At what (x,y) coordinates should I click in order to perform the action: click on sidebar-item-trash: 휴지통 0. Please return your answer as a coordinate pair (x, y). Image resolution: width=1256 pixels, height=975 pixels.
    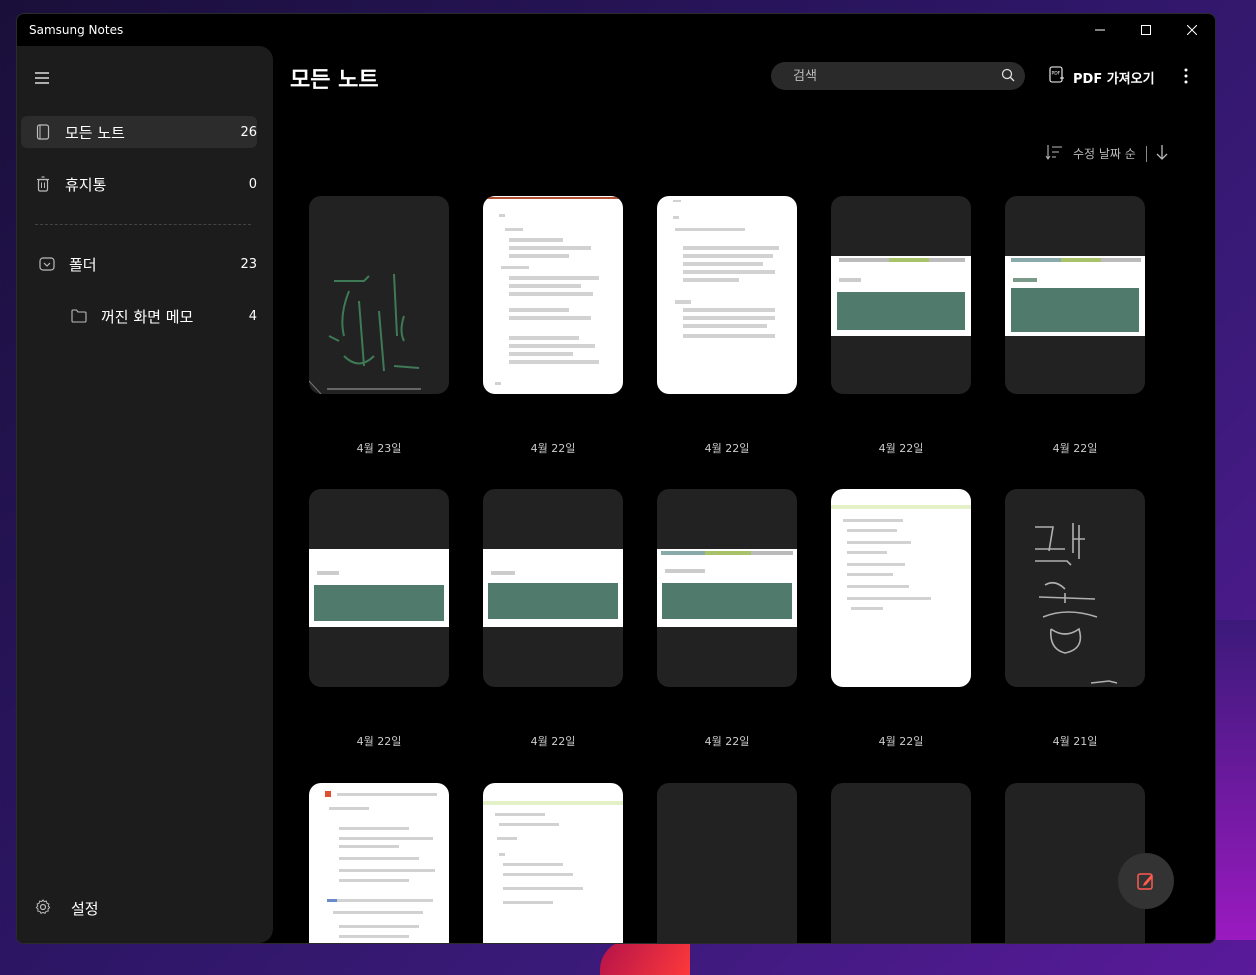
    Looking at the image, I should click on (139, 184).